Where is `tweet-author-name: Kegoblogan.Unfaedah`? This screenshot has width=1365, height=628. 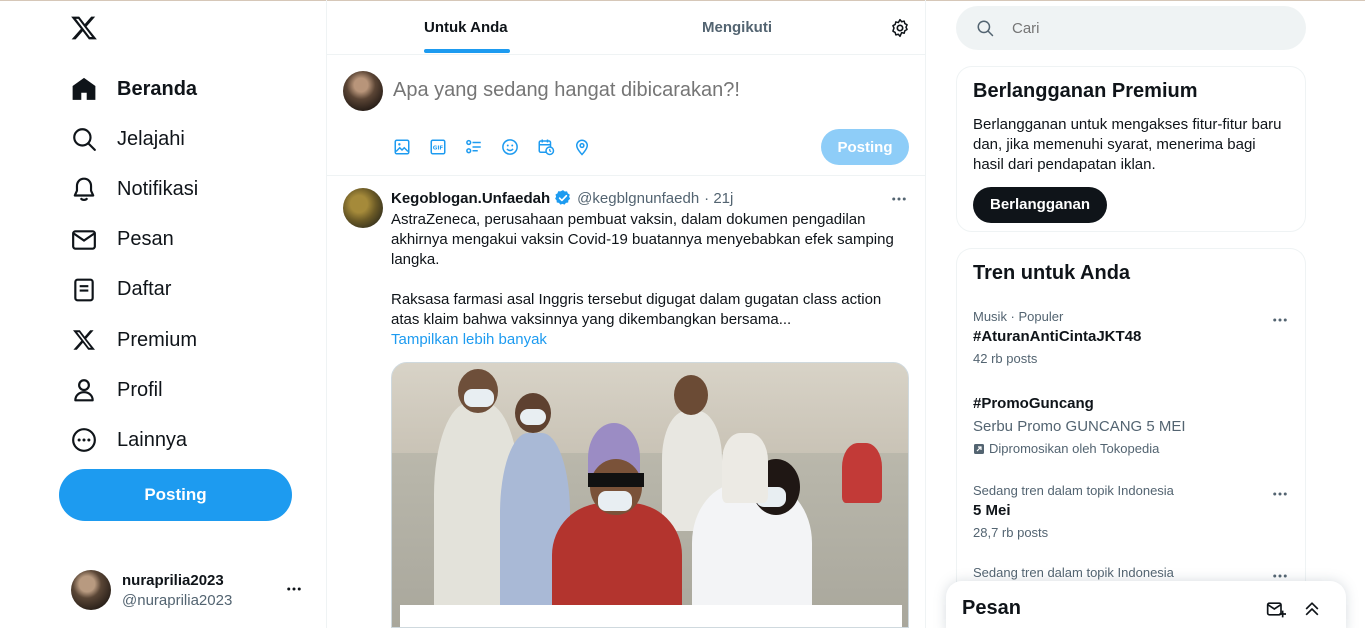
tweet-author-name: Kegoblogan.Unfaedah is located at coordinates (470, 198).